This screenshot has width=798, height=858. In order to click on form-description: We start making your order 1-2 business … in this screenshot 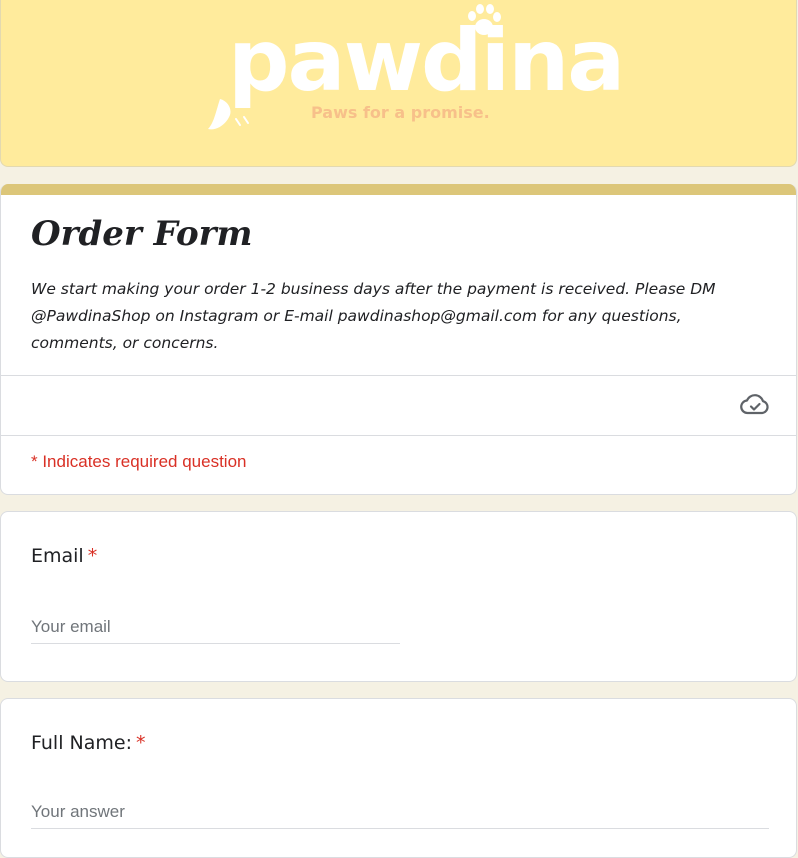, I will do `click(373, 316)`.